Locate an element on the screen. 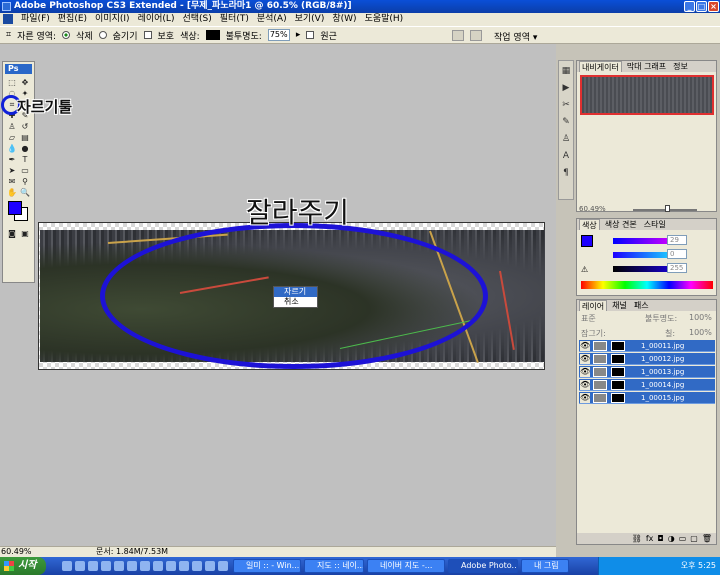 Image resolution: width=720 pixels, height=575 pixels. move-tool-icon: ✥ is located at coordinates (25, 82).